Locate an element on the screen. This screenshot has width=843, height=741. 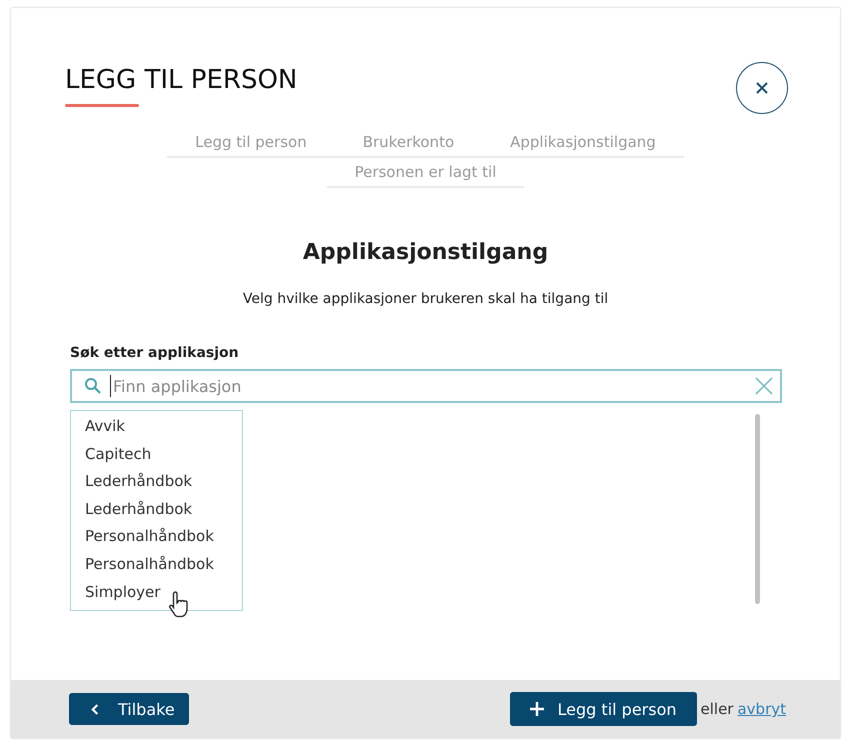
search-label: Søk etter applikasjon is located at coordinates (155, 353).